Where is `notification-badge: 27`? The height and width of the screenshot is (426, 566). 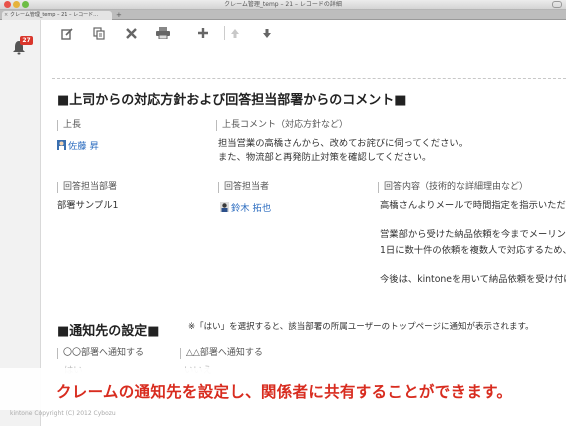 notification-badge: 27 is located at coordinates (26, 40).